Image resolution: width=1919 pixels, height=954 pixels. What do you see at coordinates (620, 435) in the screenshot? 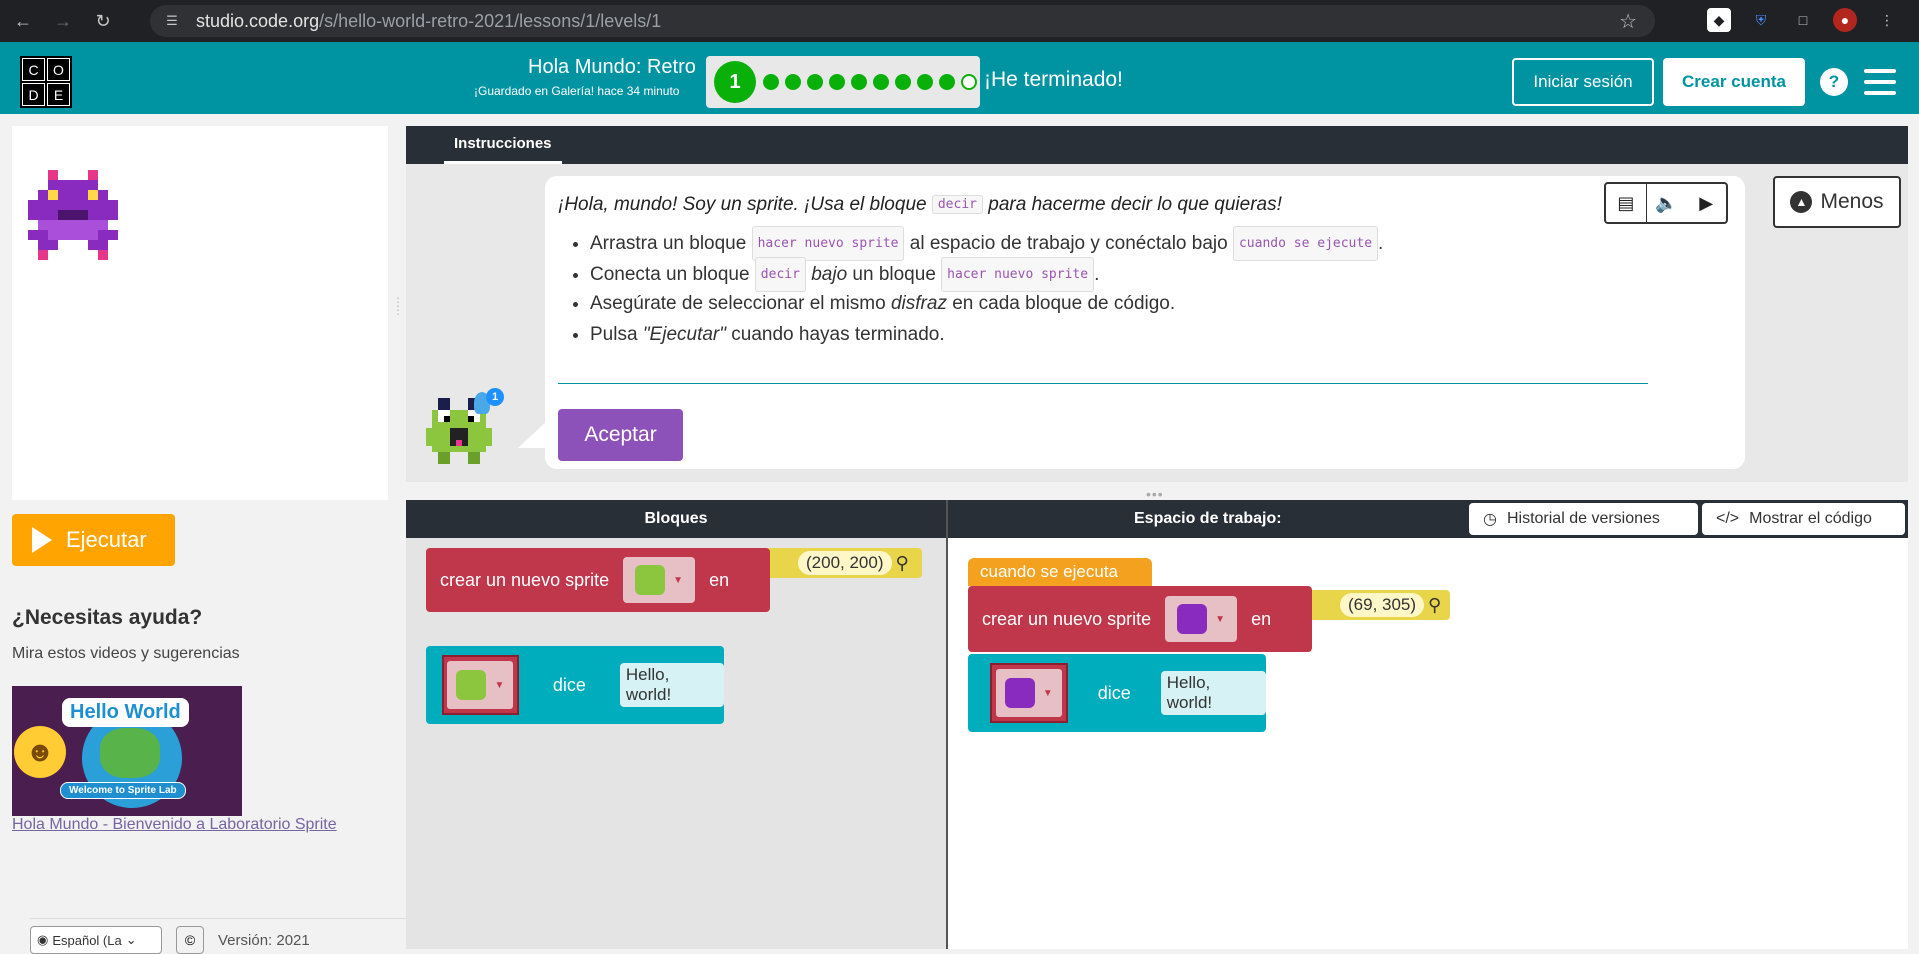
I see `accept-button: Aceptar` at bounding box center [620, 435].